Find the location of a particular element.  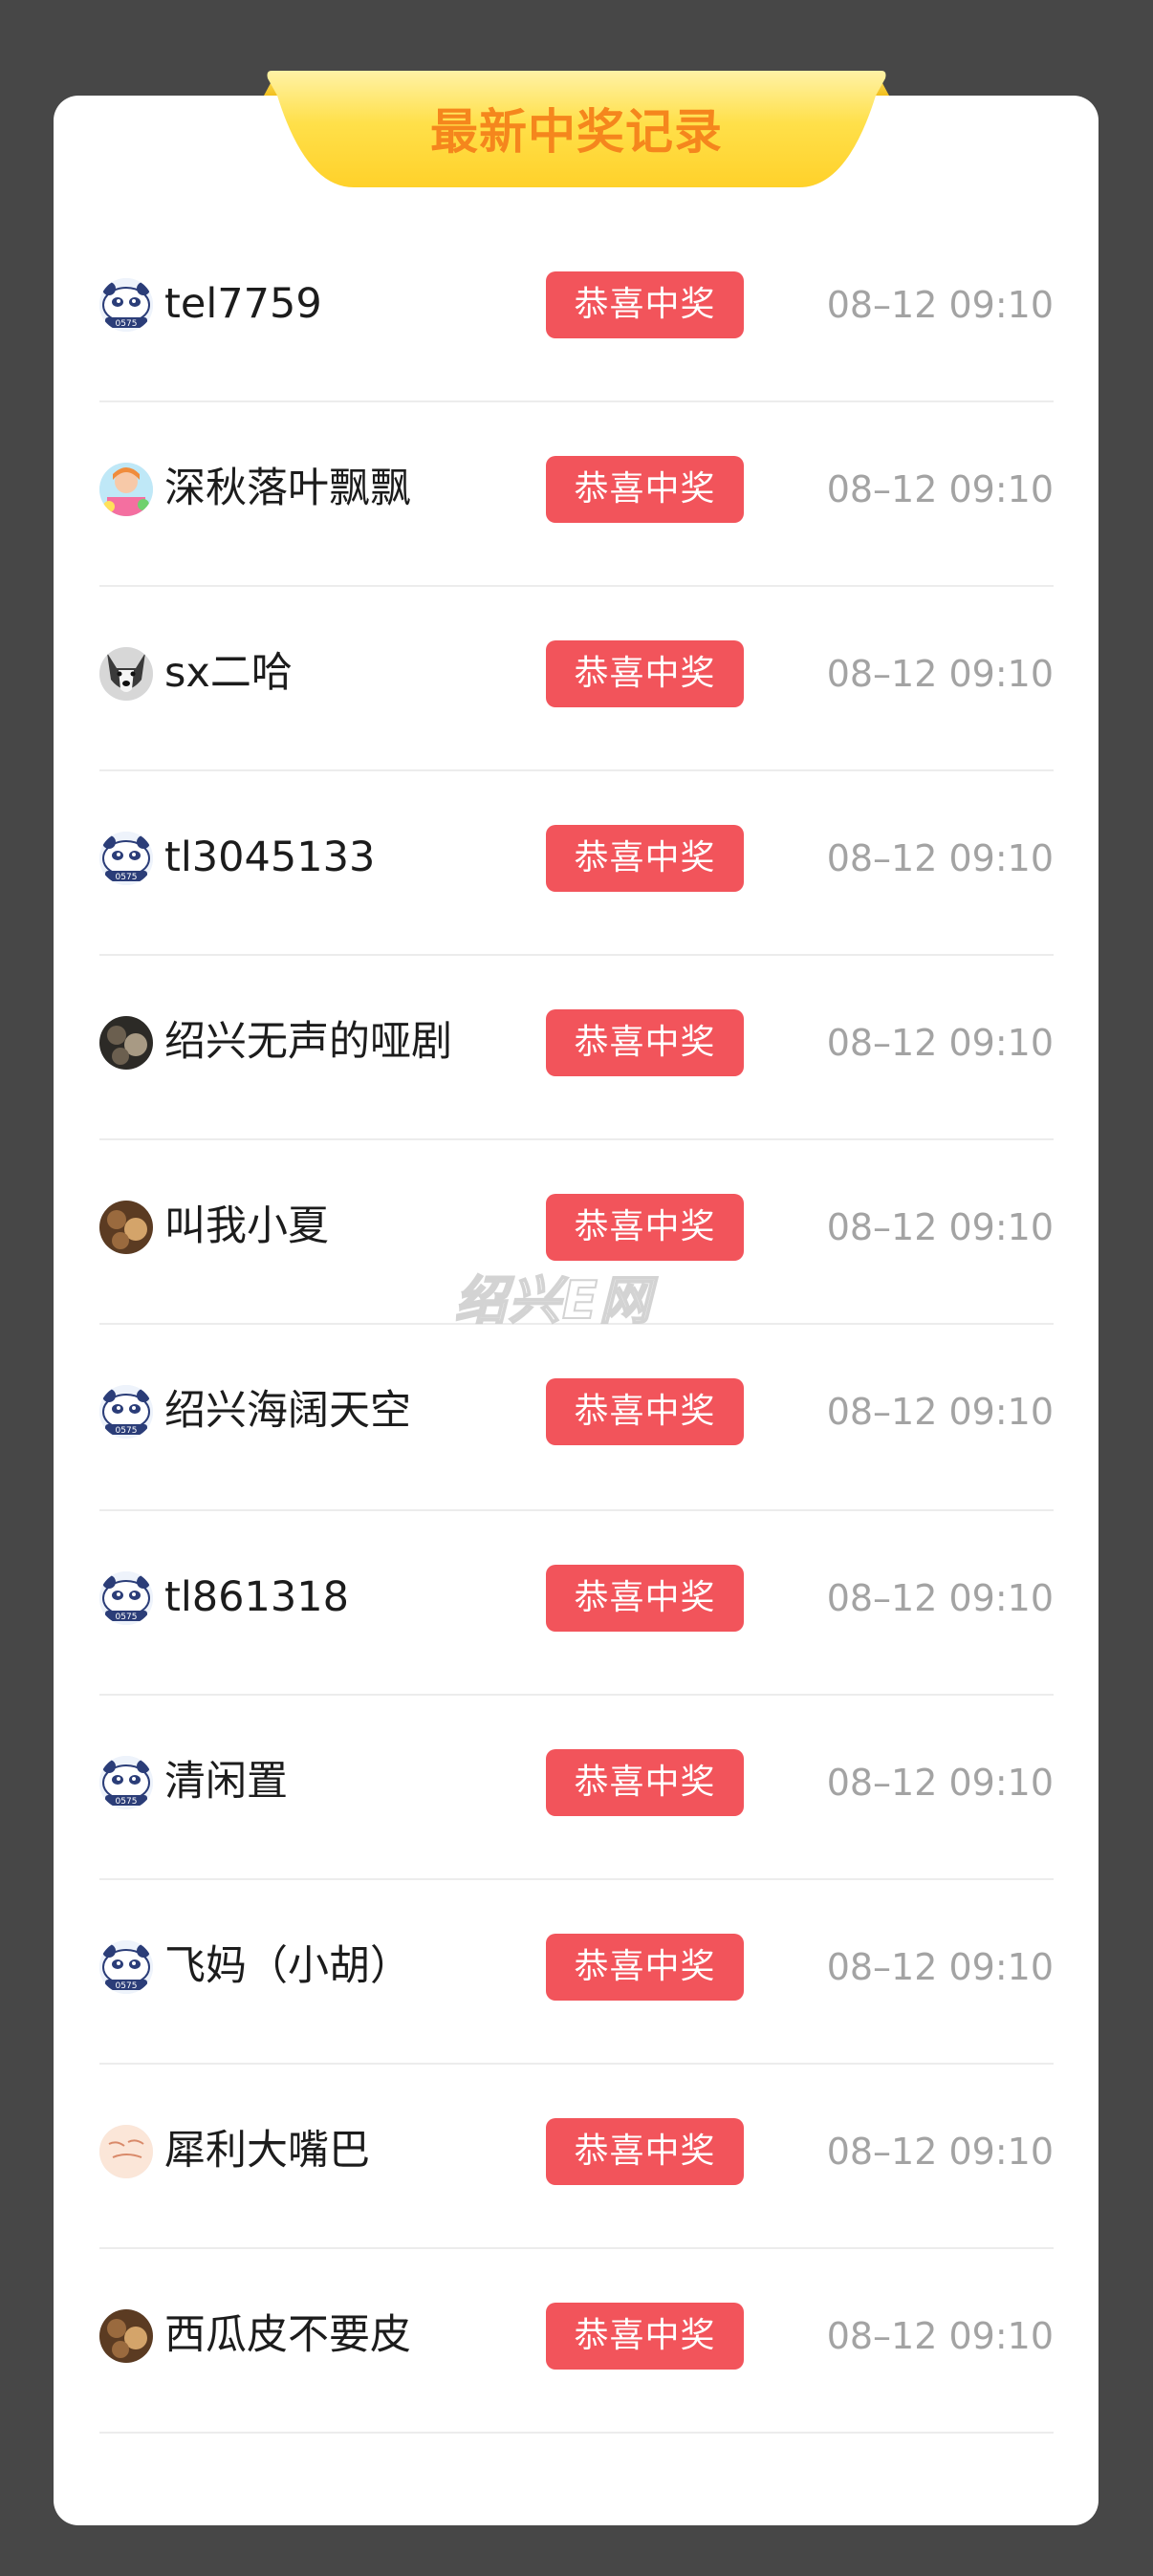

username: 绍兴海阔天空 is located at coordinates (287, 1411).